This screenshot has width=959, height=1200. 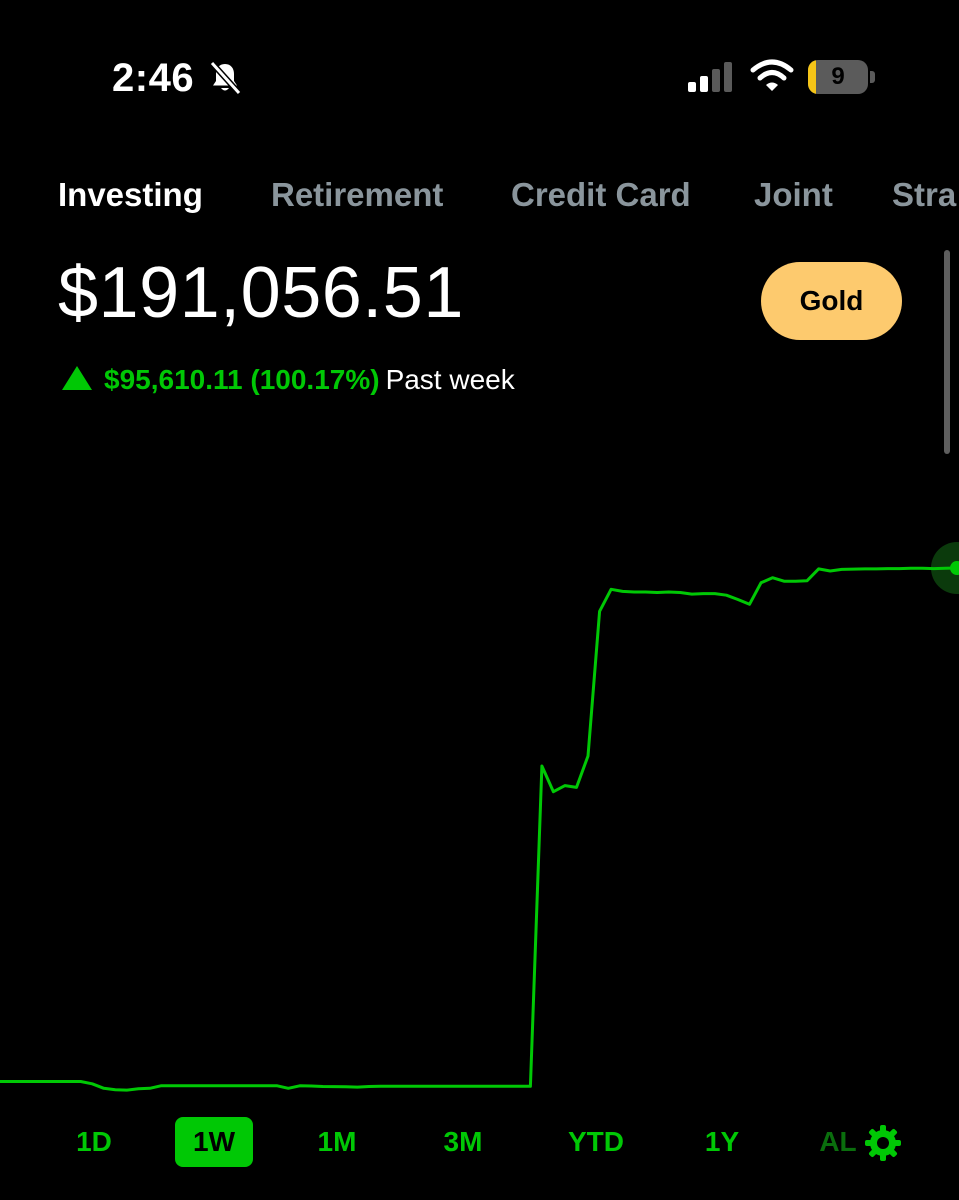 I want to click on portfolio-balance: $191,056.51, so click(x=261, y=293).